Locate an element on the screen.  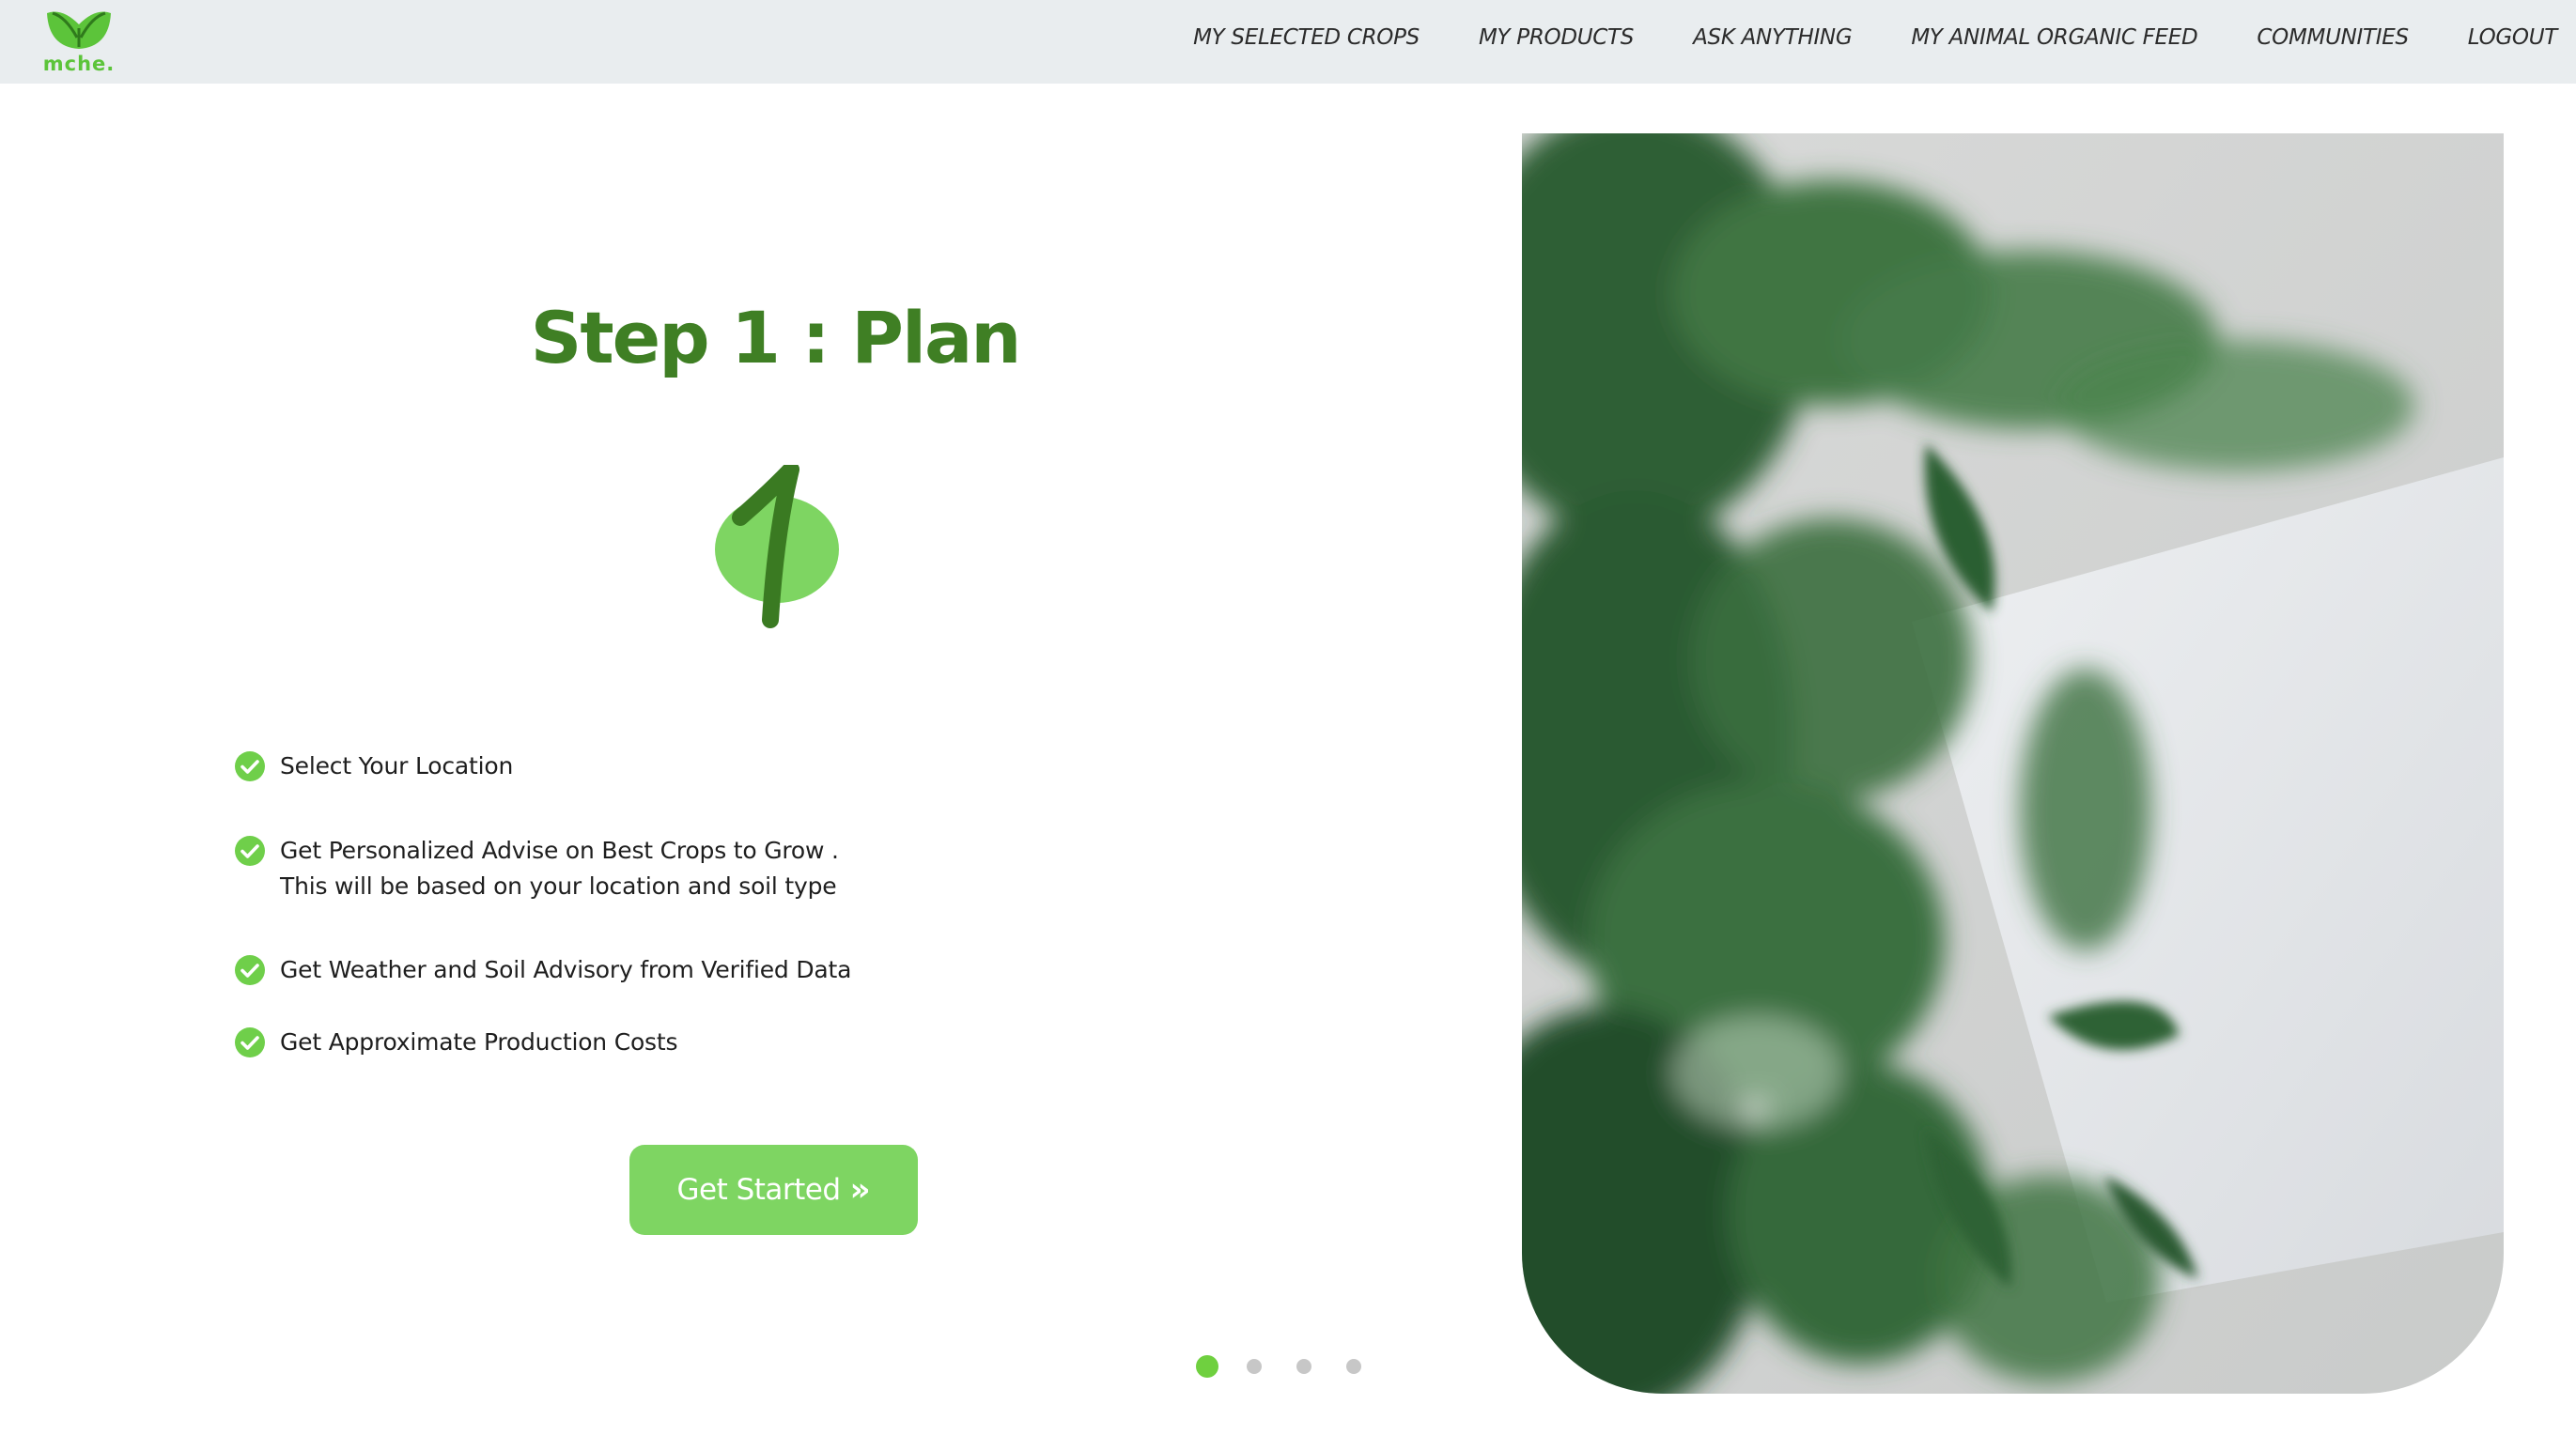
step-title: Step 1 : Plan is located at coordinates (776, 338).